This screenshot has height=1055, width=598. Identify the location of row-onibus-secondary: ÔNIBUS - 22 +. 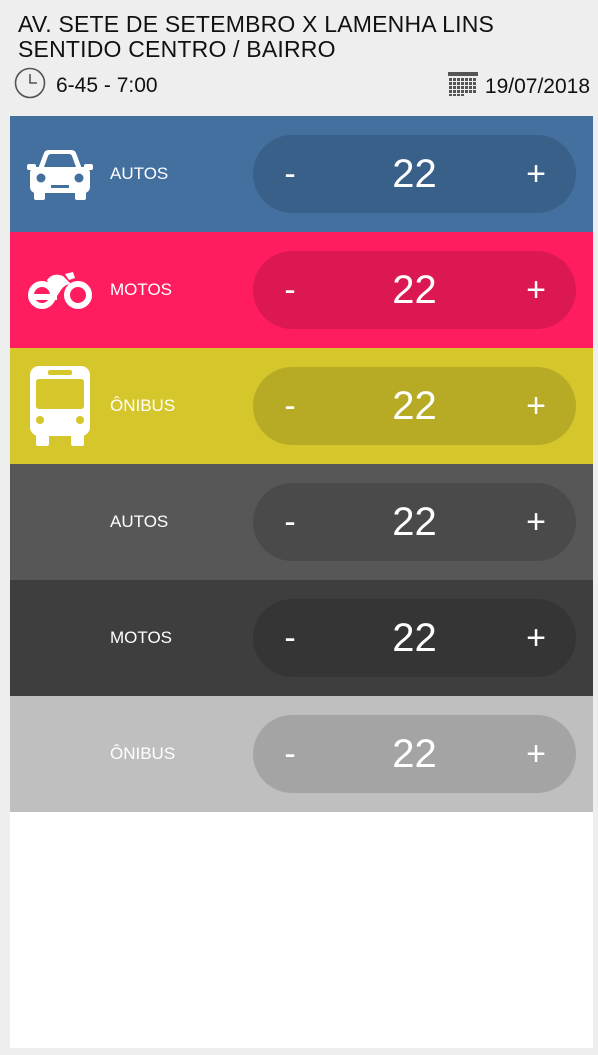
(301, 754).